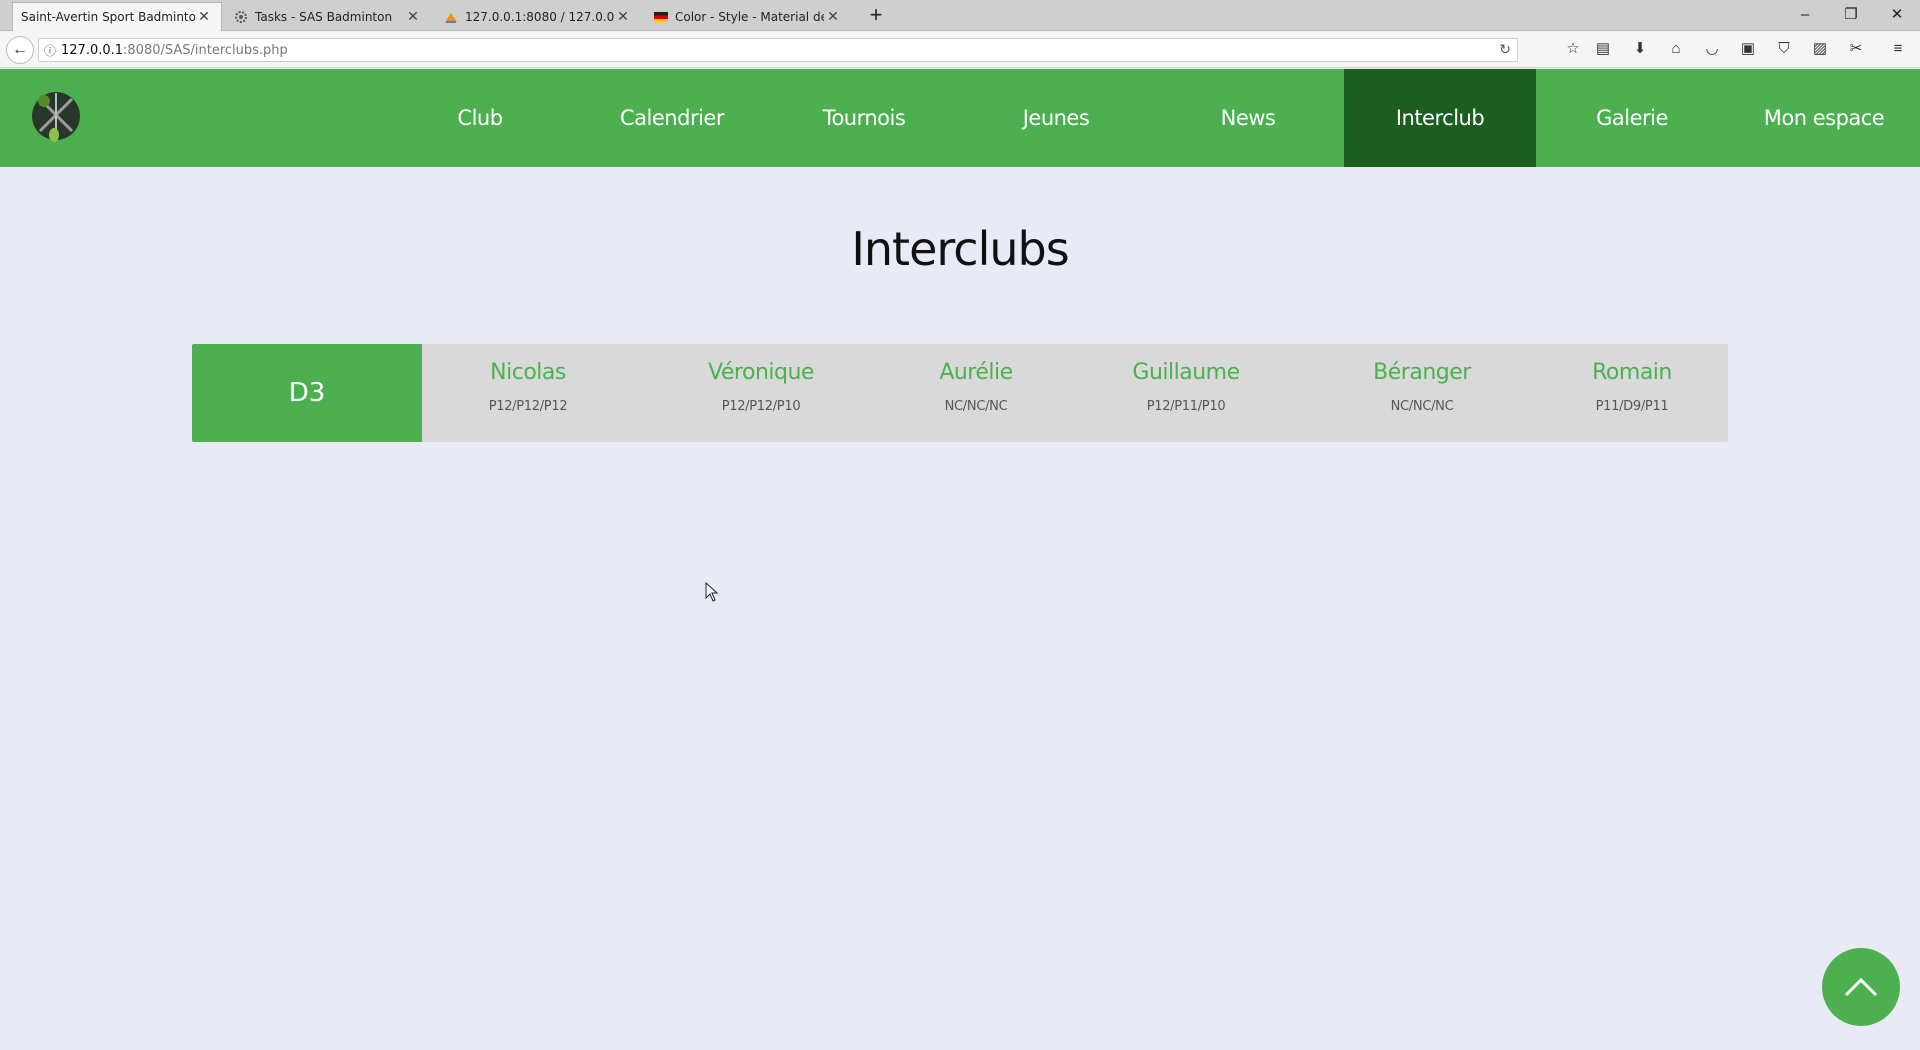 This screenshot has width=1920, height=1050. Describe the element at coordinates (1440, 118) in the screenshot. I see `nav-item-interclub: Interclub` at that location.